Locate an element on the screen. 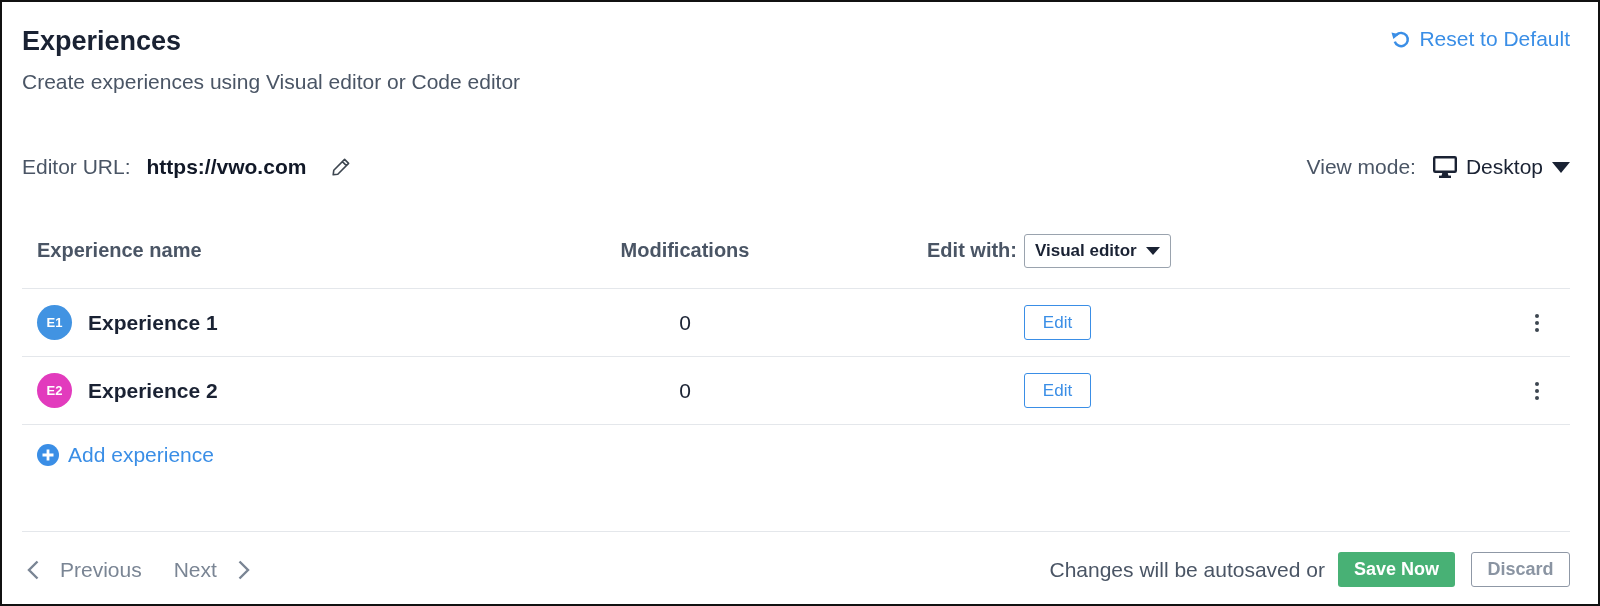 The width and height of the screenshot is (1600, 606). editor-select: Visual editor is located at coordinates (1097, 250).